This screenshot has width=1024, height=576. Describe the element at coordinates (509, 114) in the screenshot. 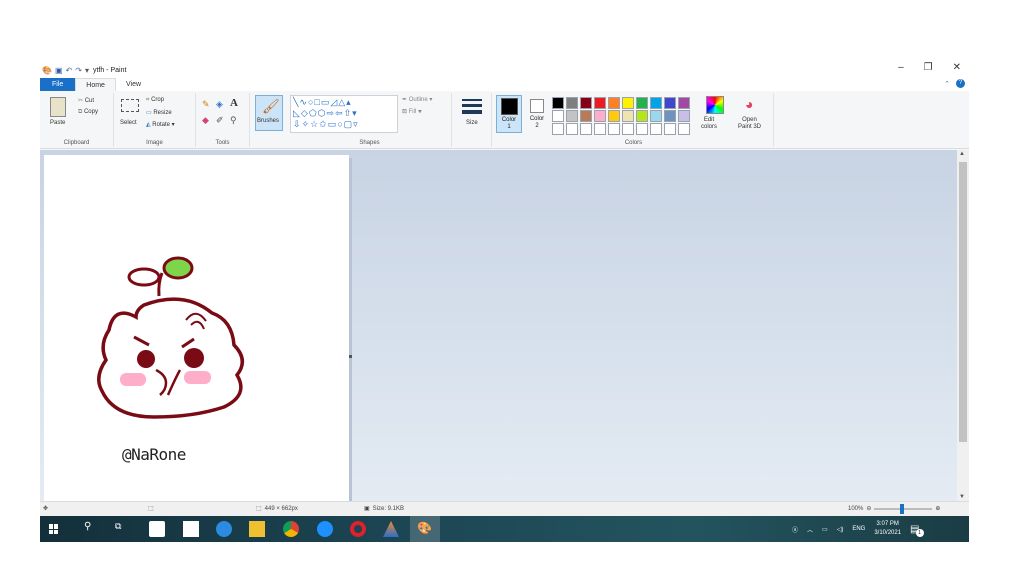

I see `color1-button: Color 1` at that location.